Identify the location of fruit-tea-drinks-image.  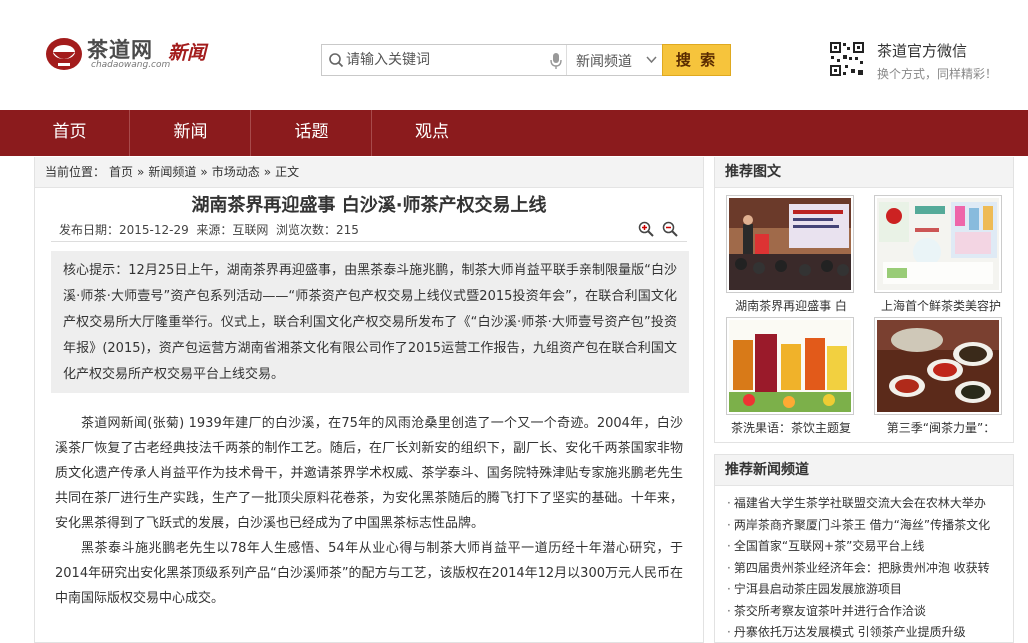
(790, 366).